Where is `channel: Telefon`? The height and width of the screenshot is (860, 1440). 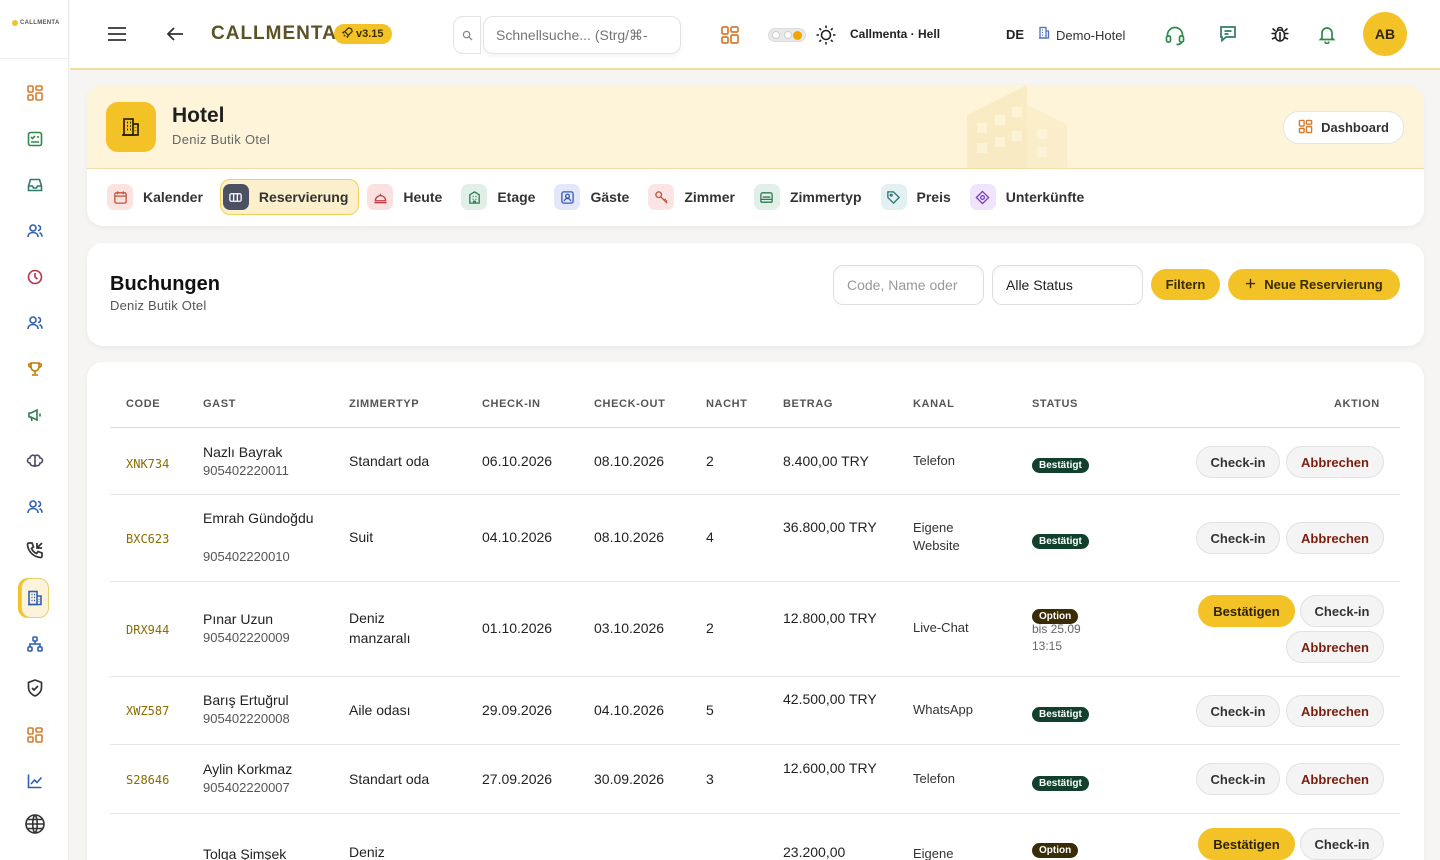
channel: Telefon is located at coordinates (934, 778).